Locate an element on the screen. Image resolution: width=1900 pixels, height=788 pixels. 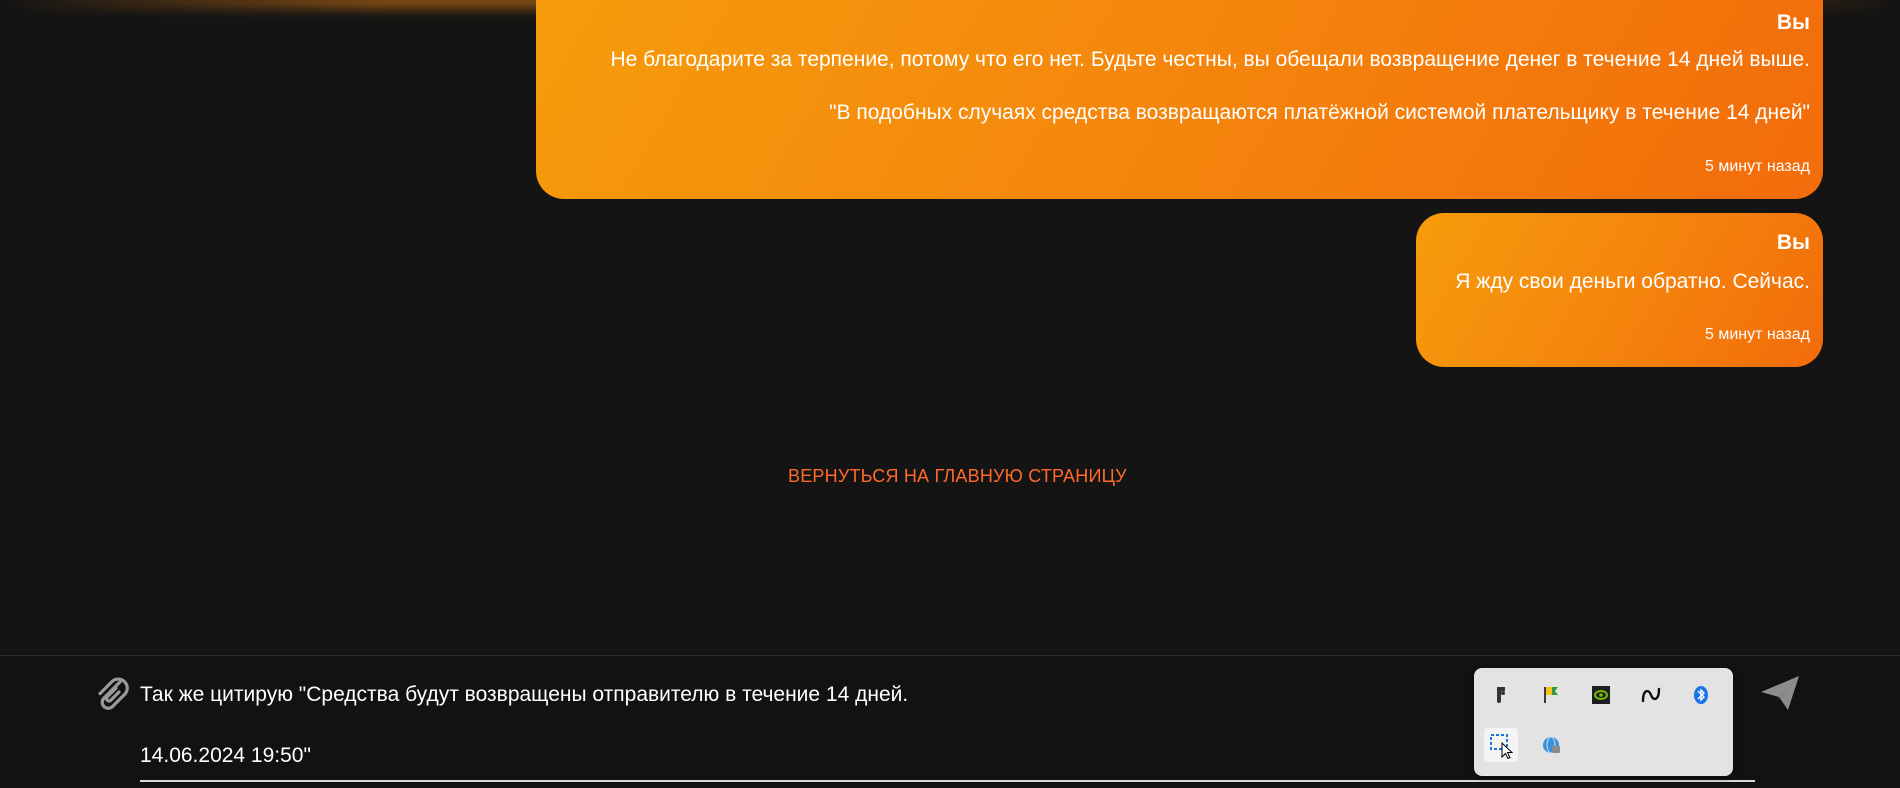
flag-icon is located at coordinates (1551, 695).